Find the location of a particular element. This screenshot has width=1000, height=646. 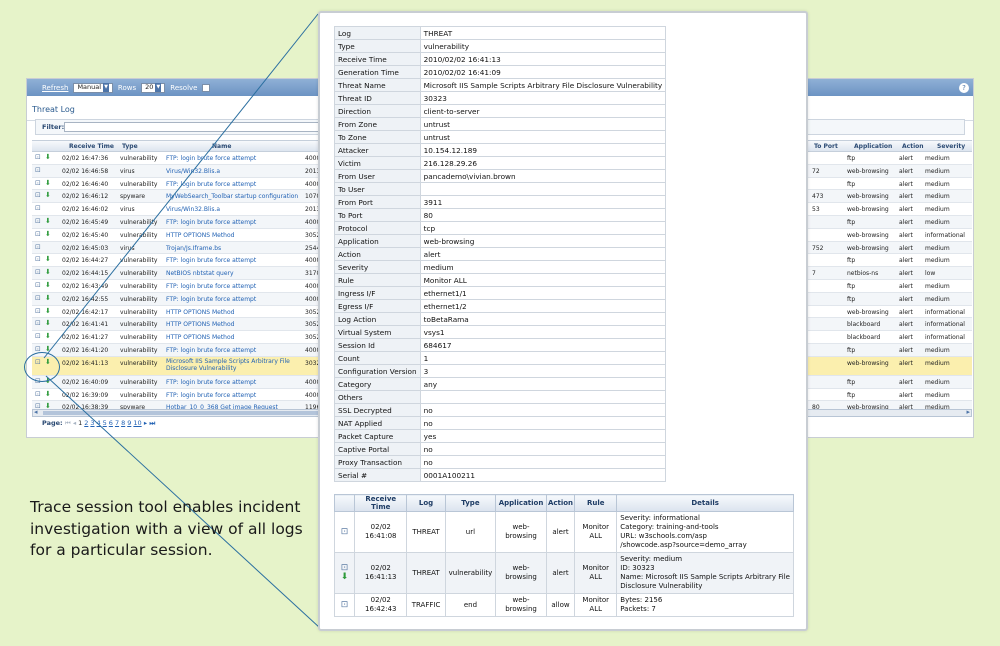

detail-key: From User is located at coordinates (377, 176).